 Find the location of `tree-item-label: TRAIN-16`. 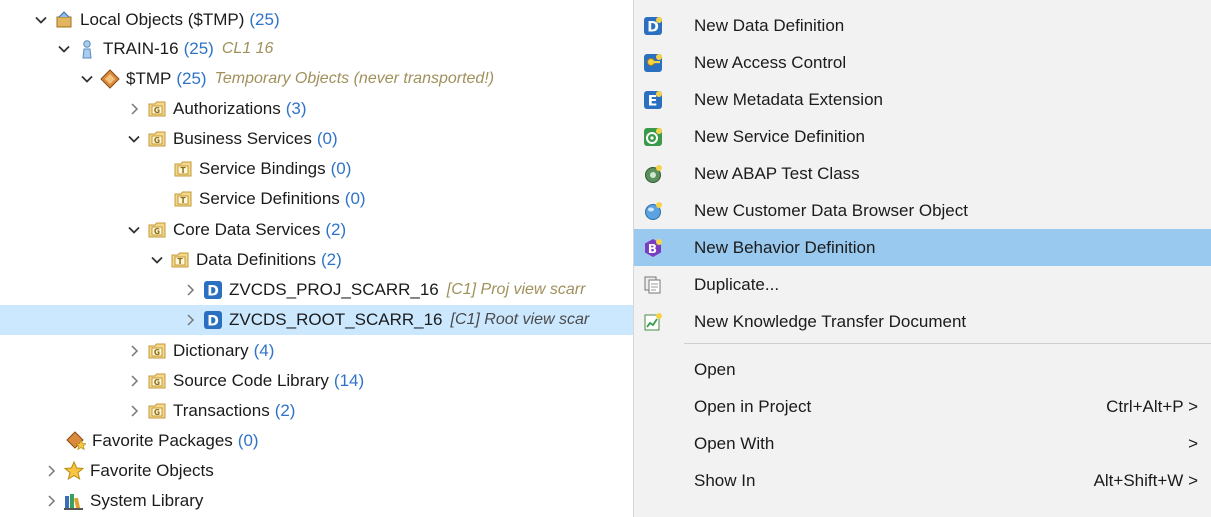

tree-item-label: TRAIN-16 is located at coordinates (141, 48).